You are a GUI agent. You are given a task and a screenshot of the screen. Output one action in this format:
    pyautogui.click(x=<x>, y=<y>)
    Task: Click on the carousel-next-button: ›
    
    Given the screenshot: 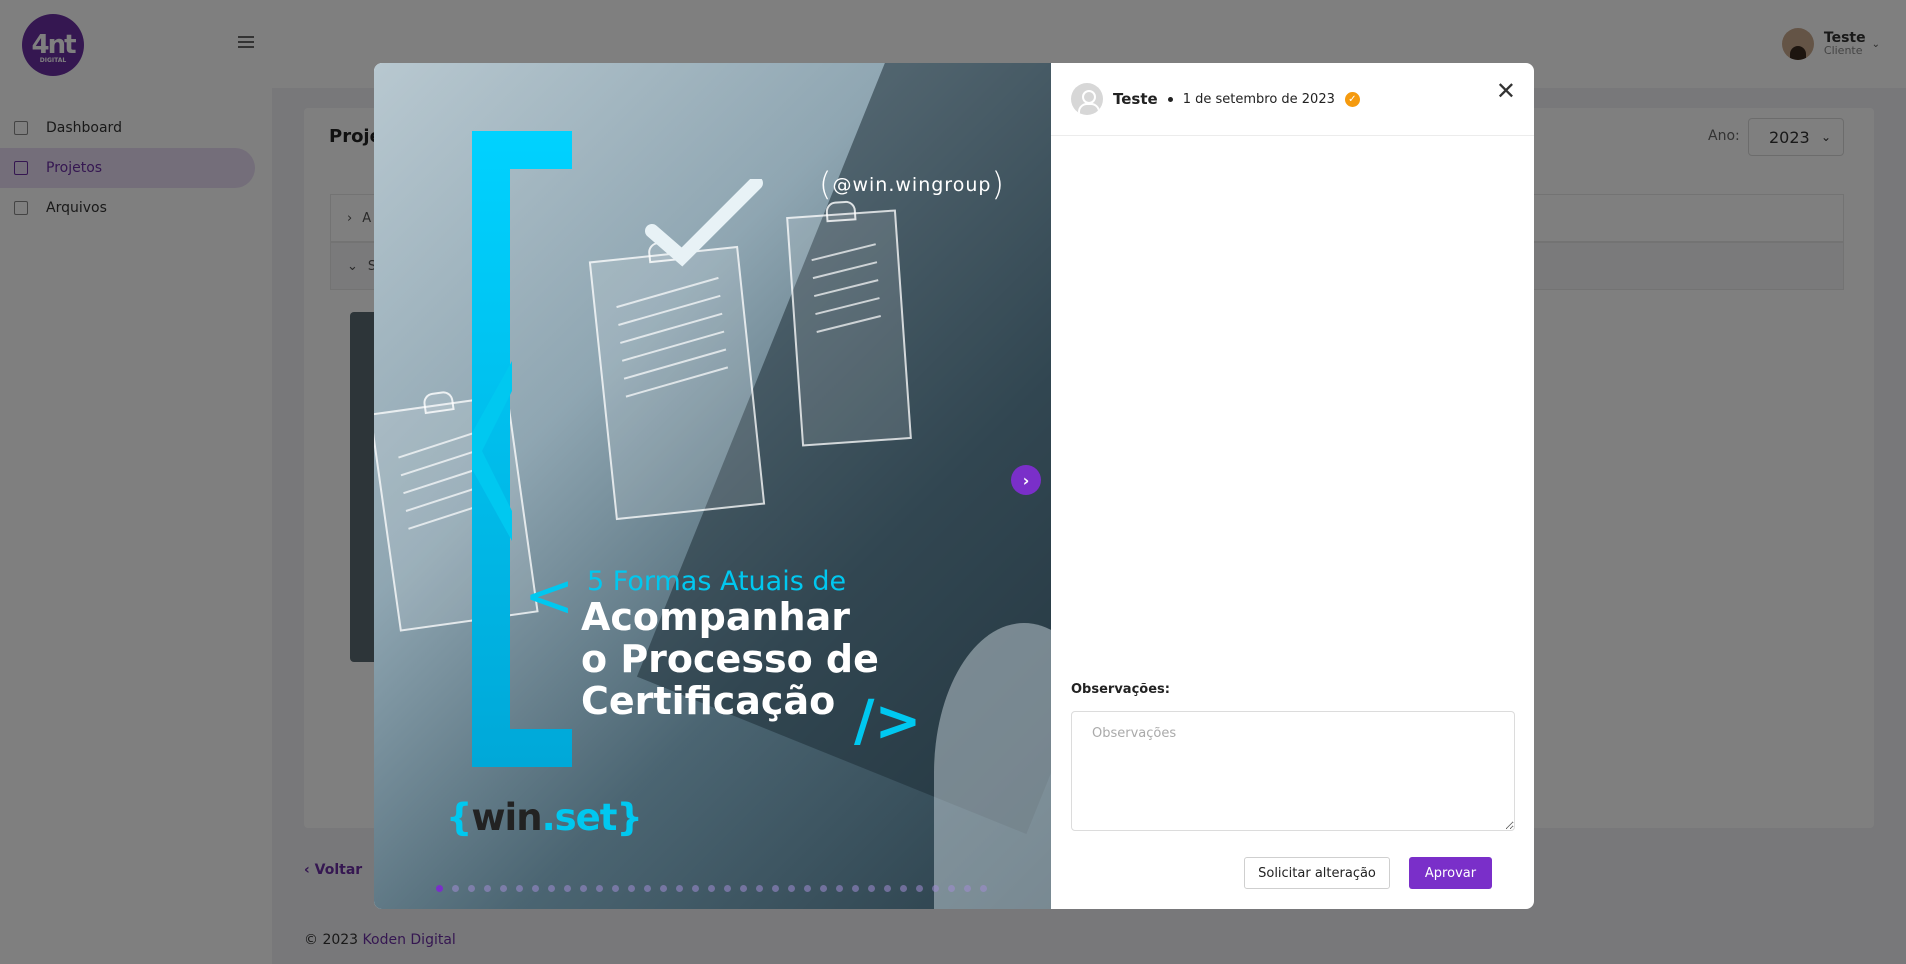 What is the action you would take?
    pyautogui.click(x=1026, y=480)
    